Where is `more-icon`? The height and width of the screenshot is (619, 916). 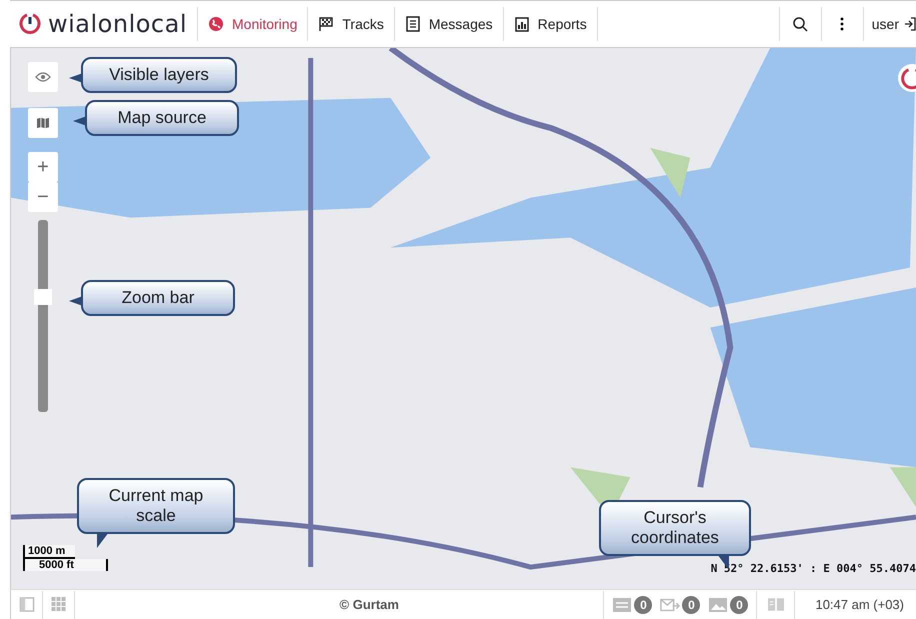 more-icon is located at coordinates (842, 24).